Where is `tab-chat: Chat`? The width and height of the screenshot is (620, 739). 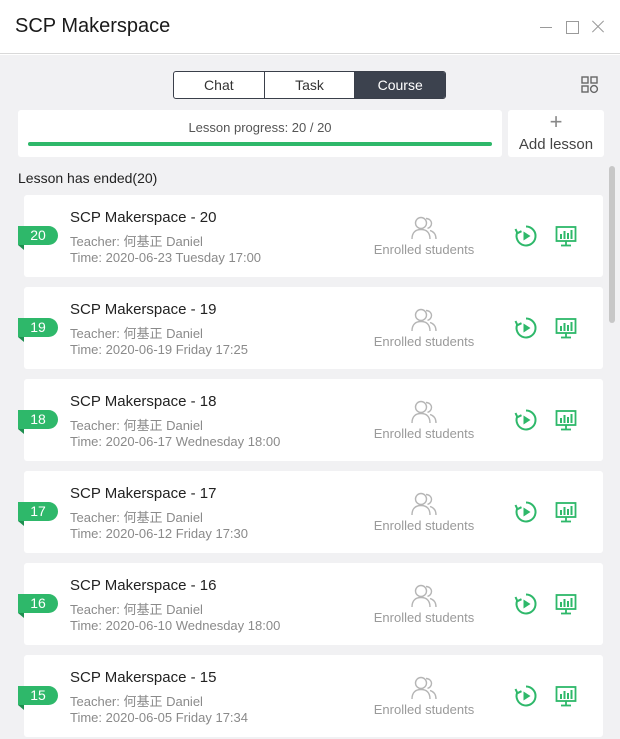
tab-chat: Chat is located at coordinates (219, 85).